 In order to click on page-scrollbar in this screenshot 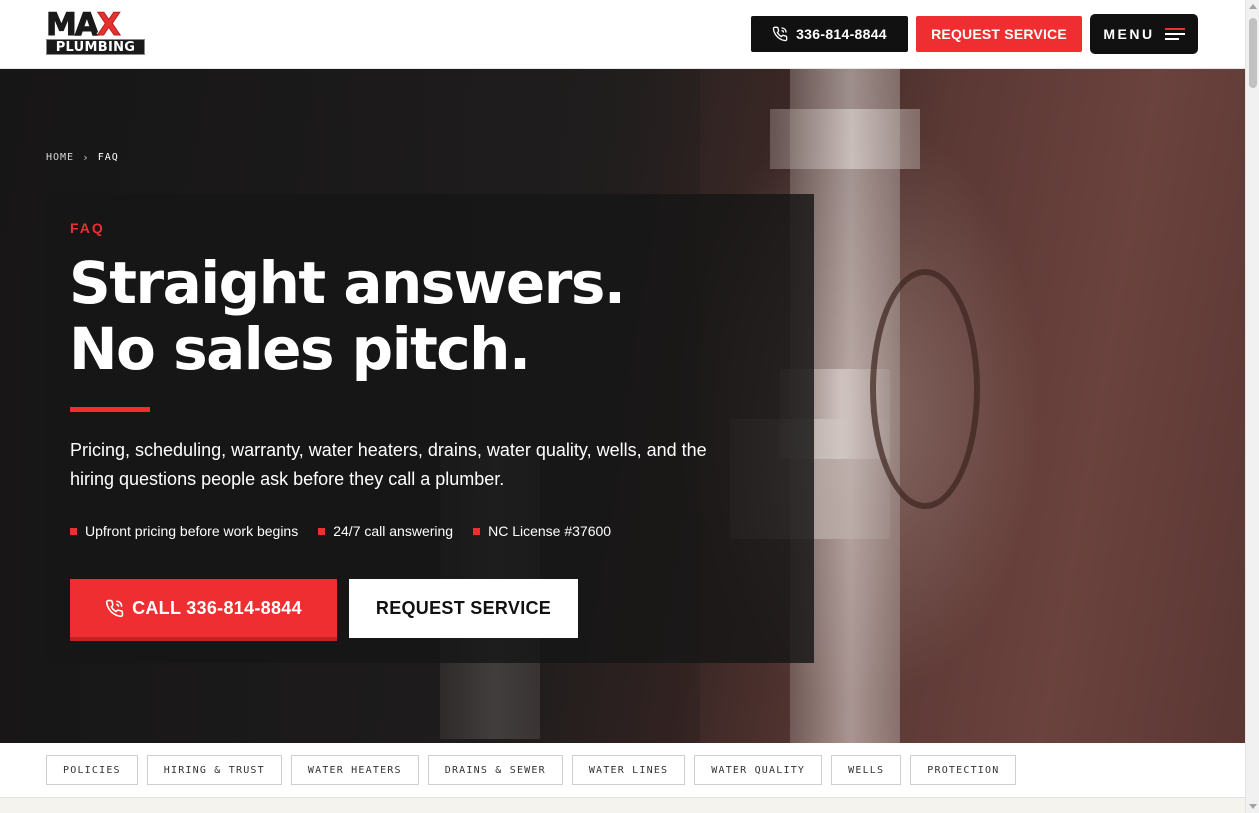, I will do `click(1252, 406)`.